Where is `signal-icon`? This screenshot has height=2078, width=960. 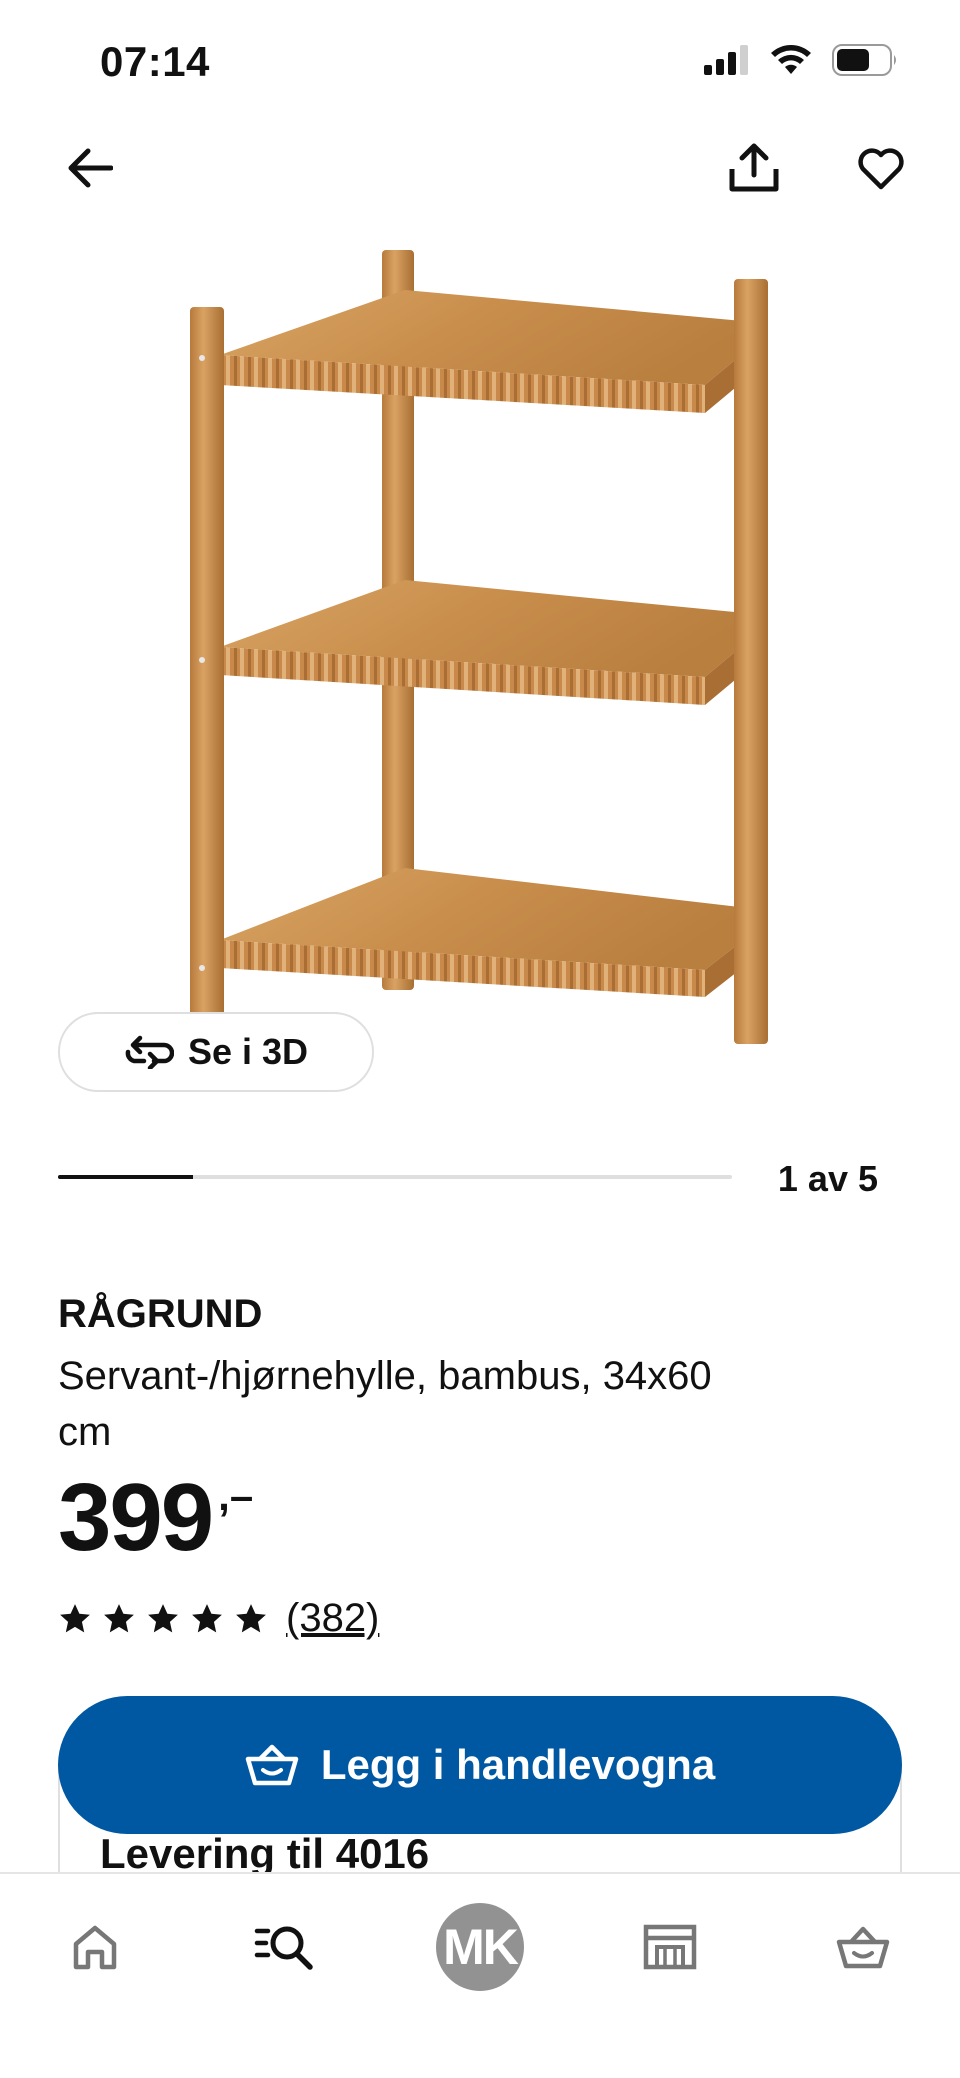
signal-icon is located at coordinates (726, 60).